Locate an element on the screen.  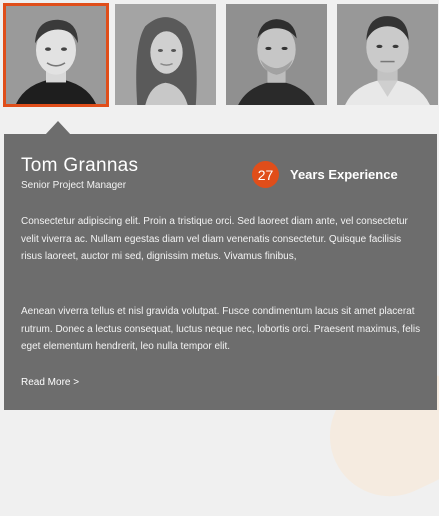
experience-indicator: 27 Years Experience is located at coordinates (325, 174).